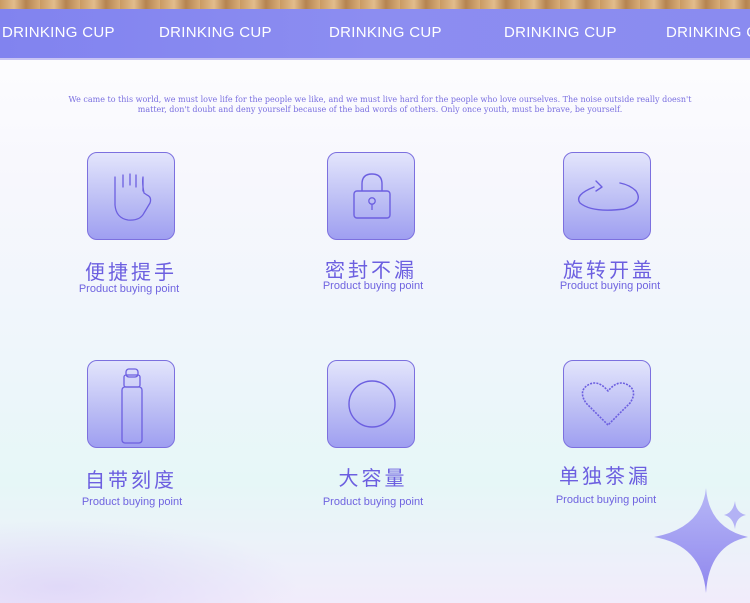 The image size is (750, 603). I want to click on rotate-icon, so click(607, 196).